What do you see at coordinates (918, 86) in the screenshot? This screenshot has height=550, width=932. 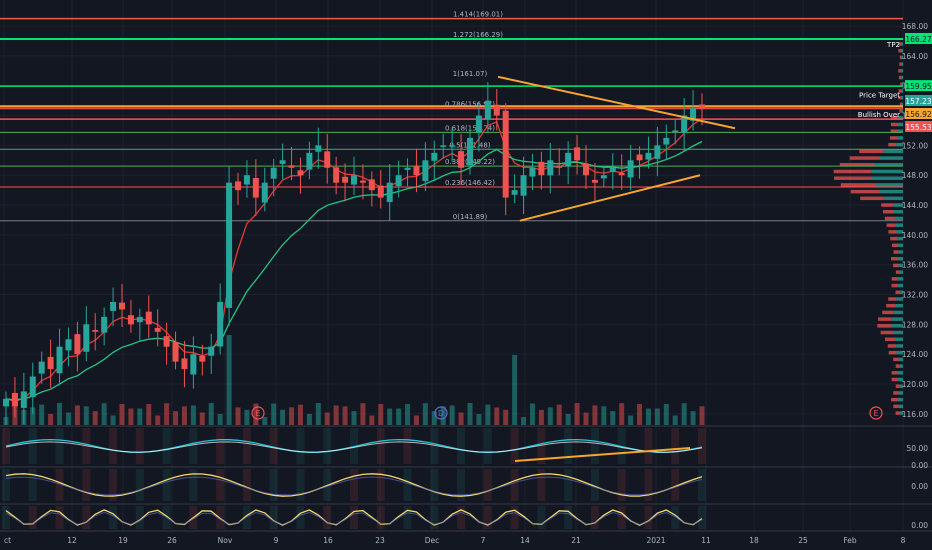 I see `badge-159: 159.95` at bounding box center [918, 86].